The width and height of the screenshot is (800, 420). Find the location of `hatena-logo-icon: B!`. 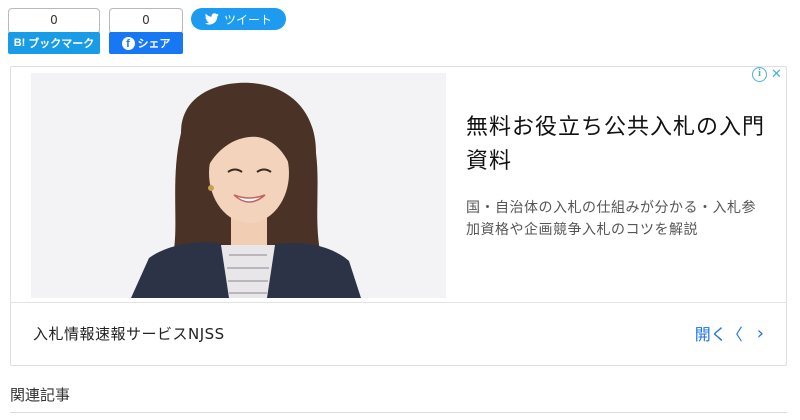

hatena-logo-icon: B! is located at coordinates (19, 43).